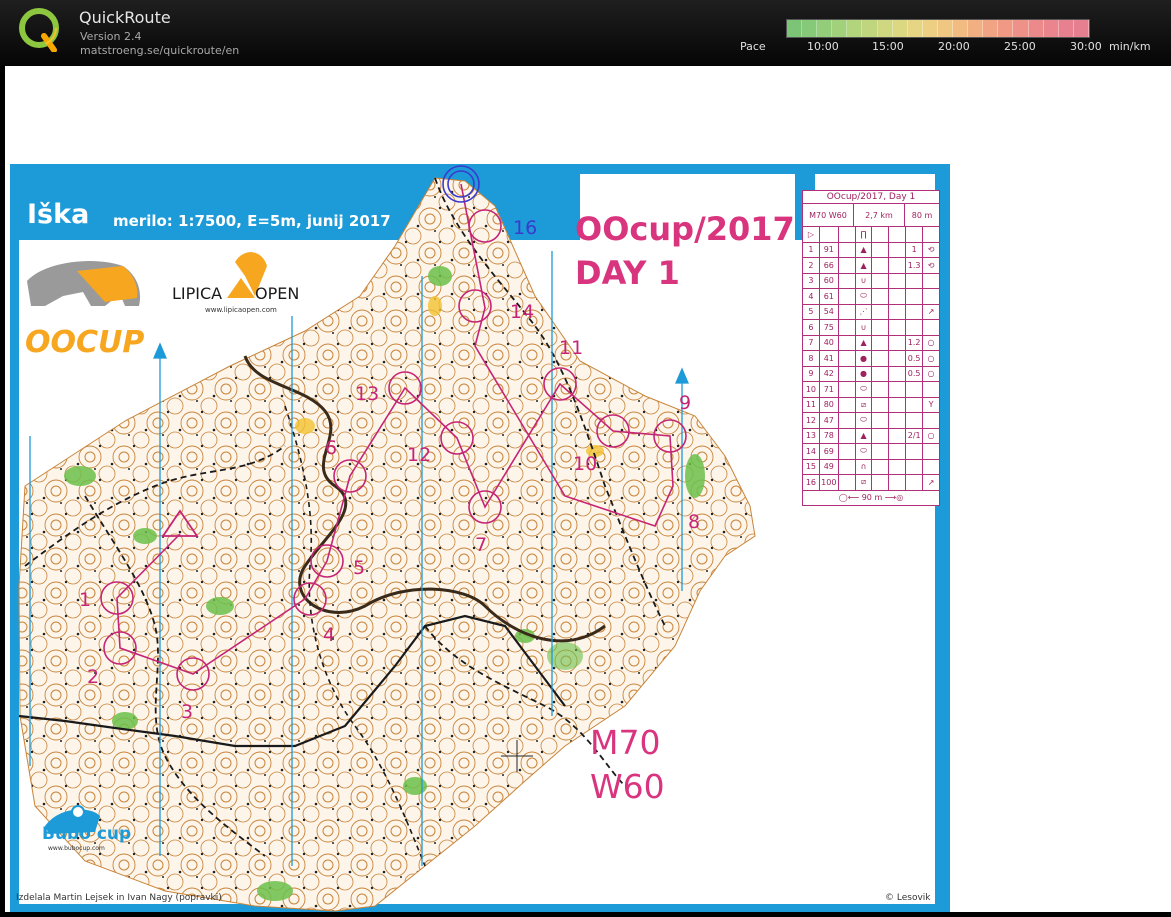 This screenshot has height=917, width=1171. Describe the element at coordinates (811, 404) in the screenshot. I see `cd-control-number: 11` at that location.